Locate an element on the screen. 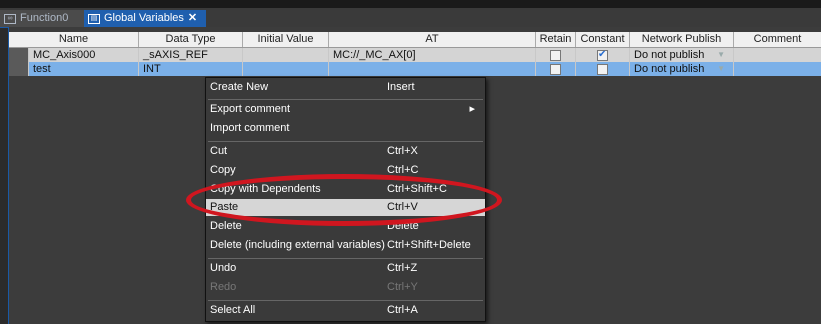  menu-item-select-all: Select All Ctrl+A is located at coordinates (345, 310).